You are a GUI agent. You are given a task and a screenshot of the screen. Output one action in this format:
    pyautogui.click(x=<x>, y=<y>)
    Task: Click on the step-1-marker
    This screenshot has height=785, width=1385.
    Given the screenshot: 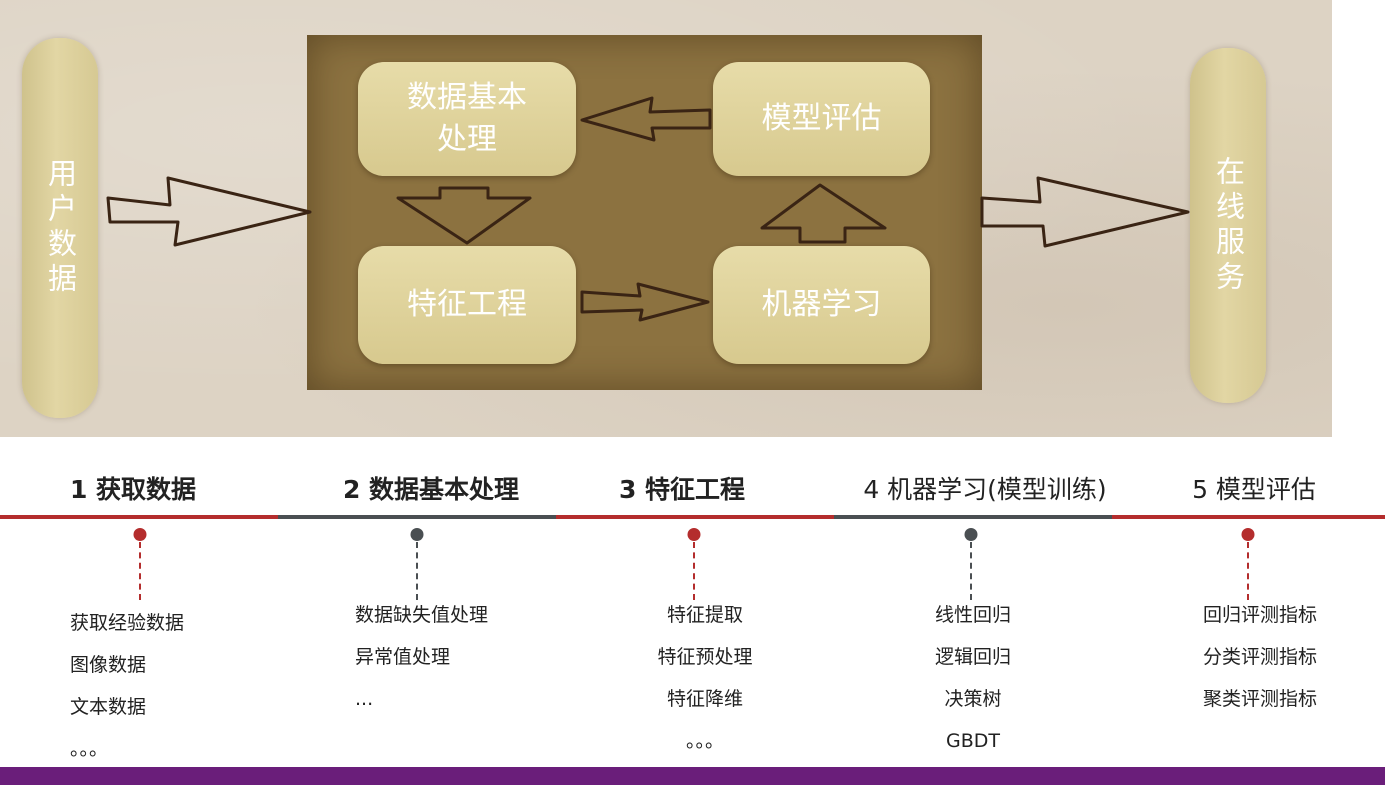 What is the action you would take?
    pyautogui.click(x=140, y=534)
    